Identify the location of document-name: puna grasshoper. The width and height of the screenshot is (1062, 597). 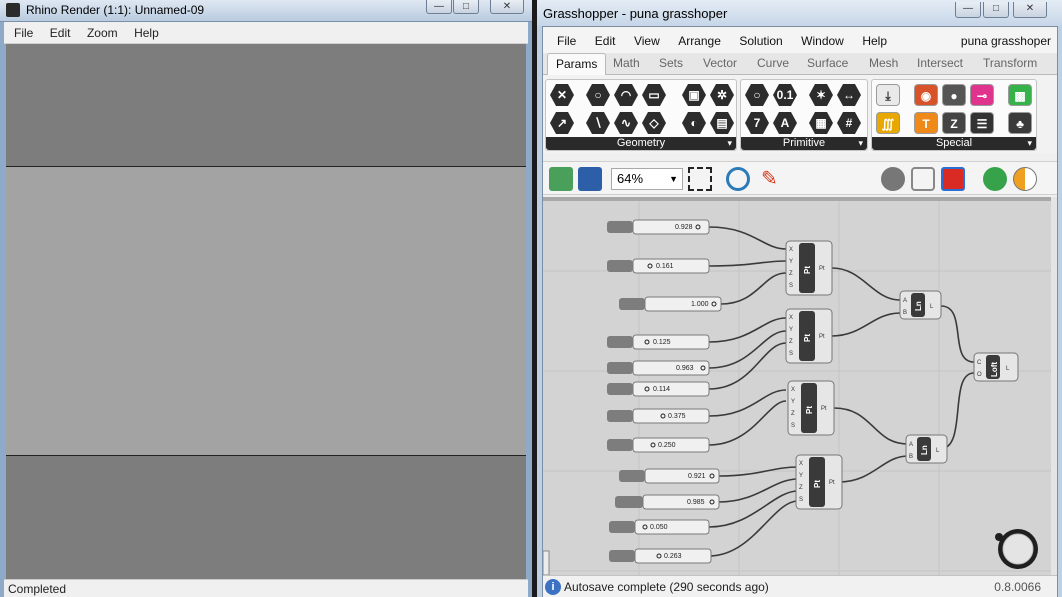
(1006, 41).